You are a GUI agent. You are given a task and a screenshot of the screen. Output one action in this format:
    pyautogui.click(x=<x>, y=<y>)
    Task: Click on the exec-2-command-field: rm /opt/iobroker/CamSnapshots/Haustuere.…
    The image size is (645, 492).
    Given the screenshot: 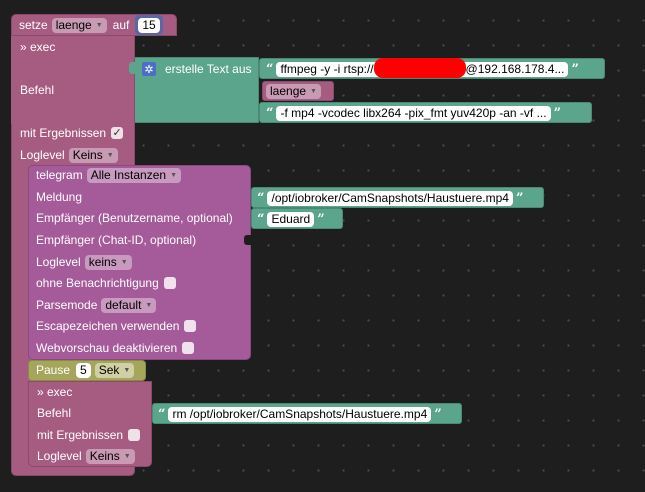 What is the action you would take?
    pyautogui.click(x=300, y=414)
    